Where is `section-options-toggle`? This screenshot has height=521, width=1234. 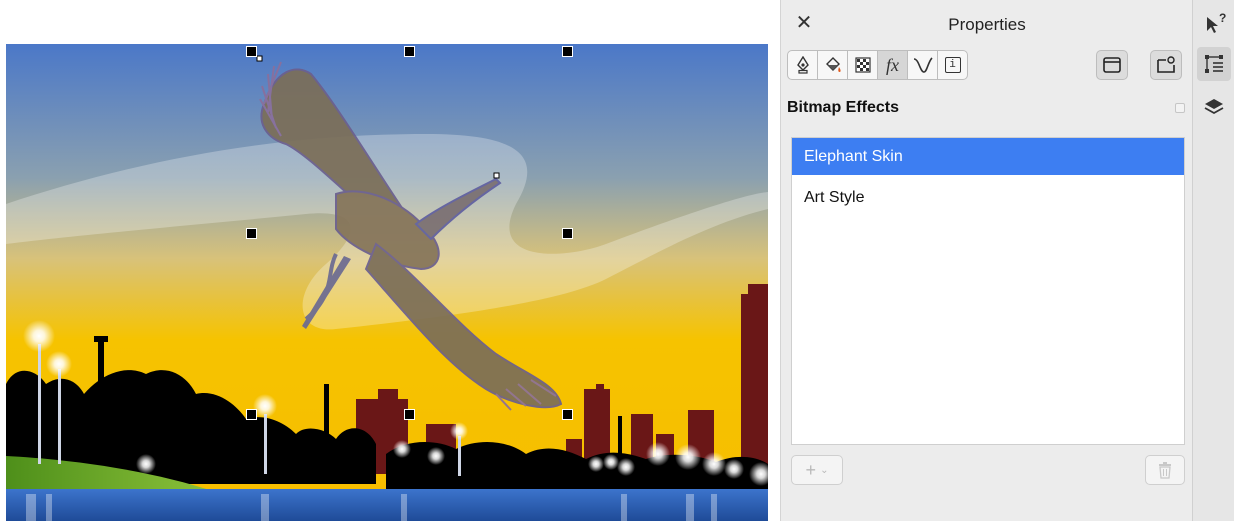 section-options-toggle is located at coordinates (1180, 108).